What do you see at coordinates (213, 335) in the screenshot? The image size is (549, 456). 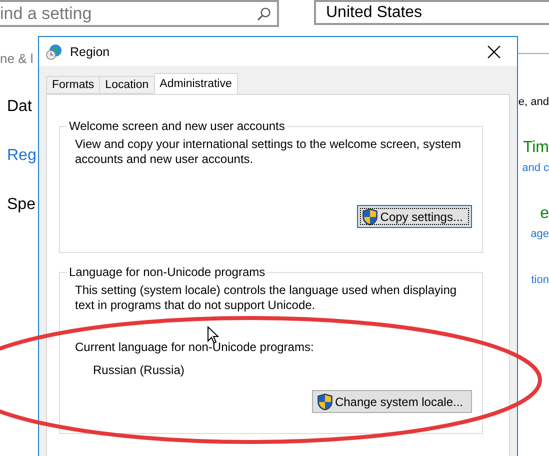 I see `cursor-icon` at bounding box center [213, 335].